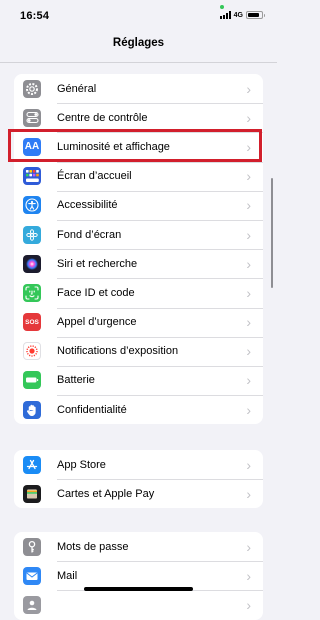 The width and height of the screenshot is (320, 620). I want to click on settings-item-accessibility: Accessibilité ›, so click(138, 205).